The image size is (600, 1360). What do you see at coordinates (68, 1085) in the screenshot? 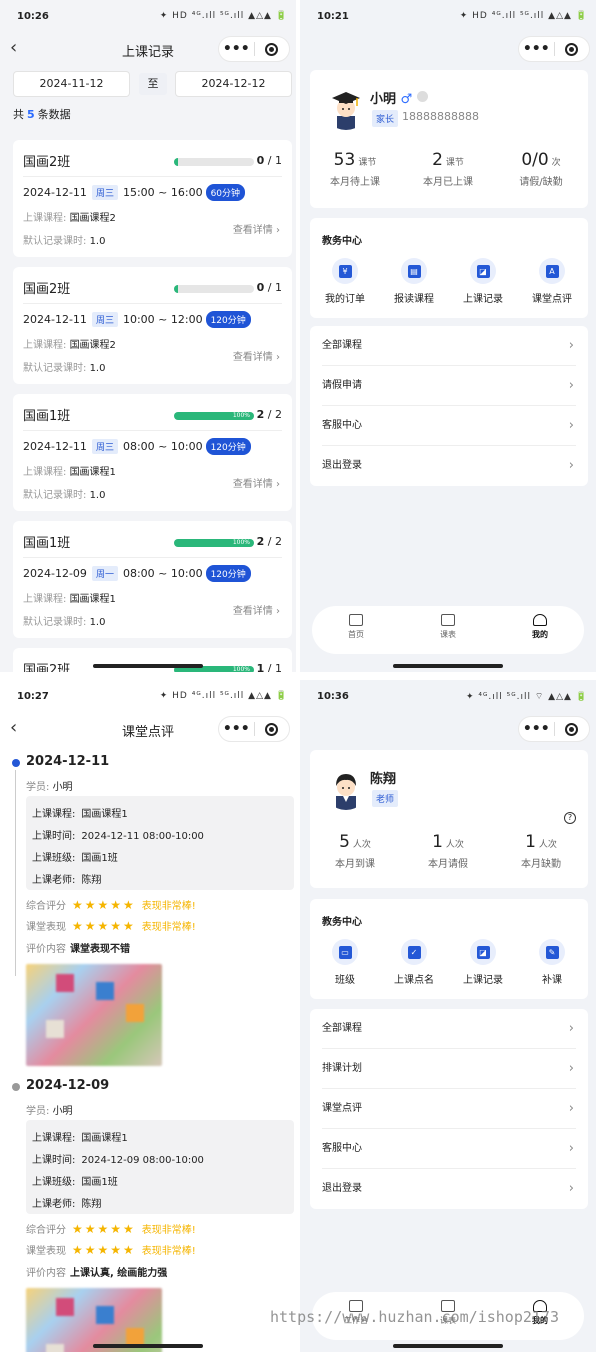
I see `review-date: 2024-12-09` at bounding box center [68, 1085].